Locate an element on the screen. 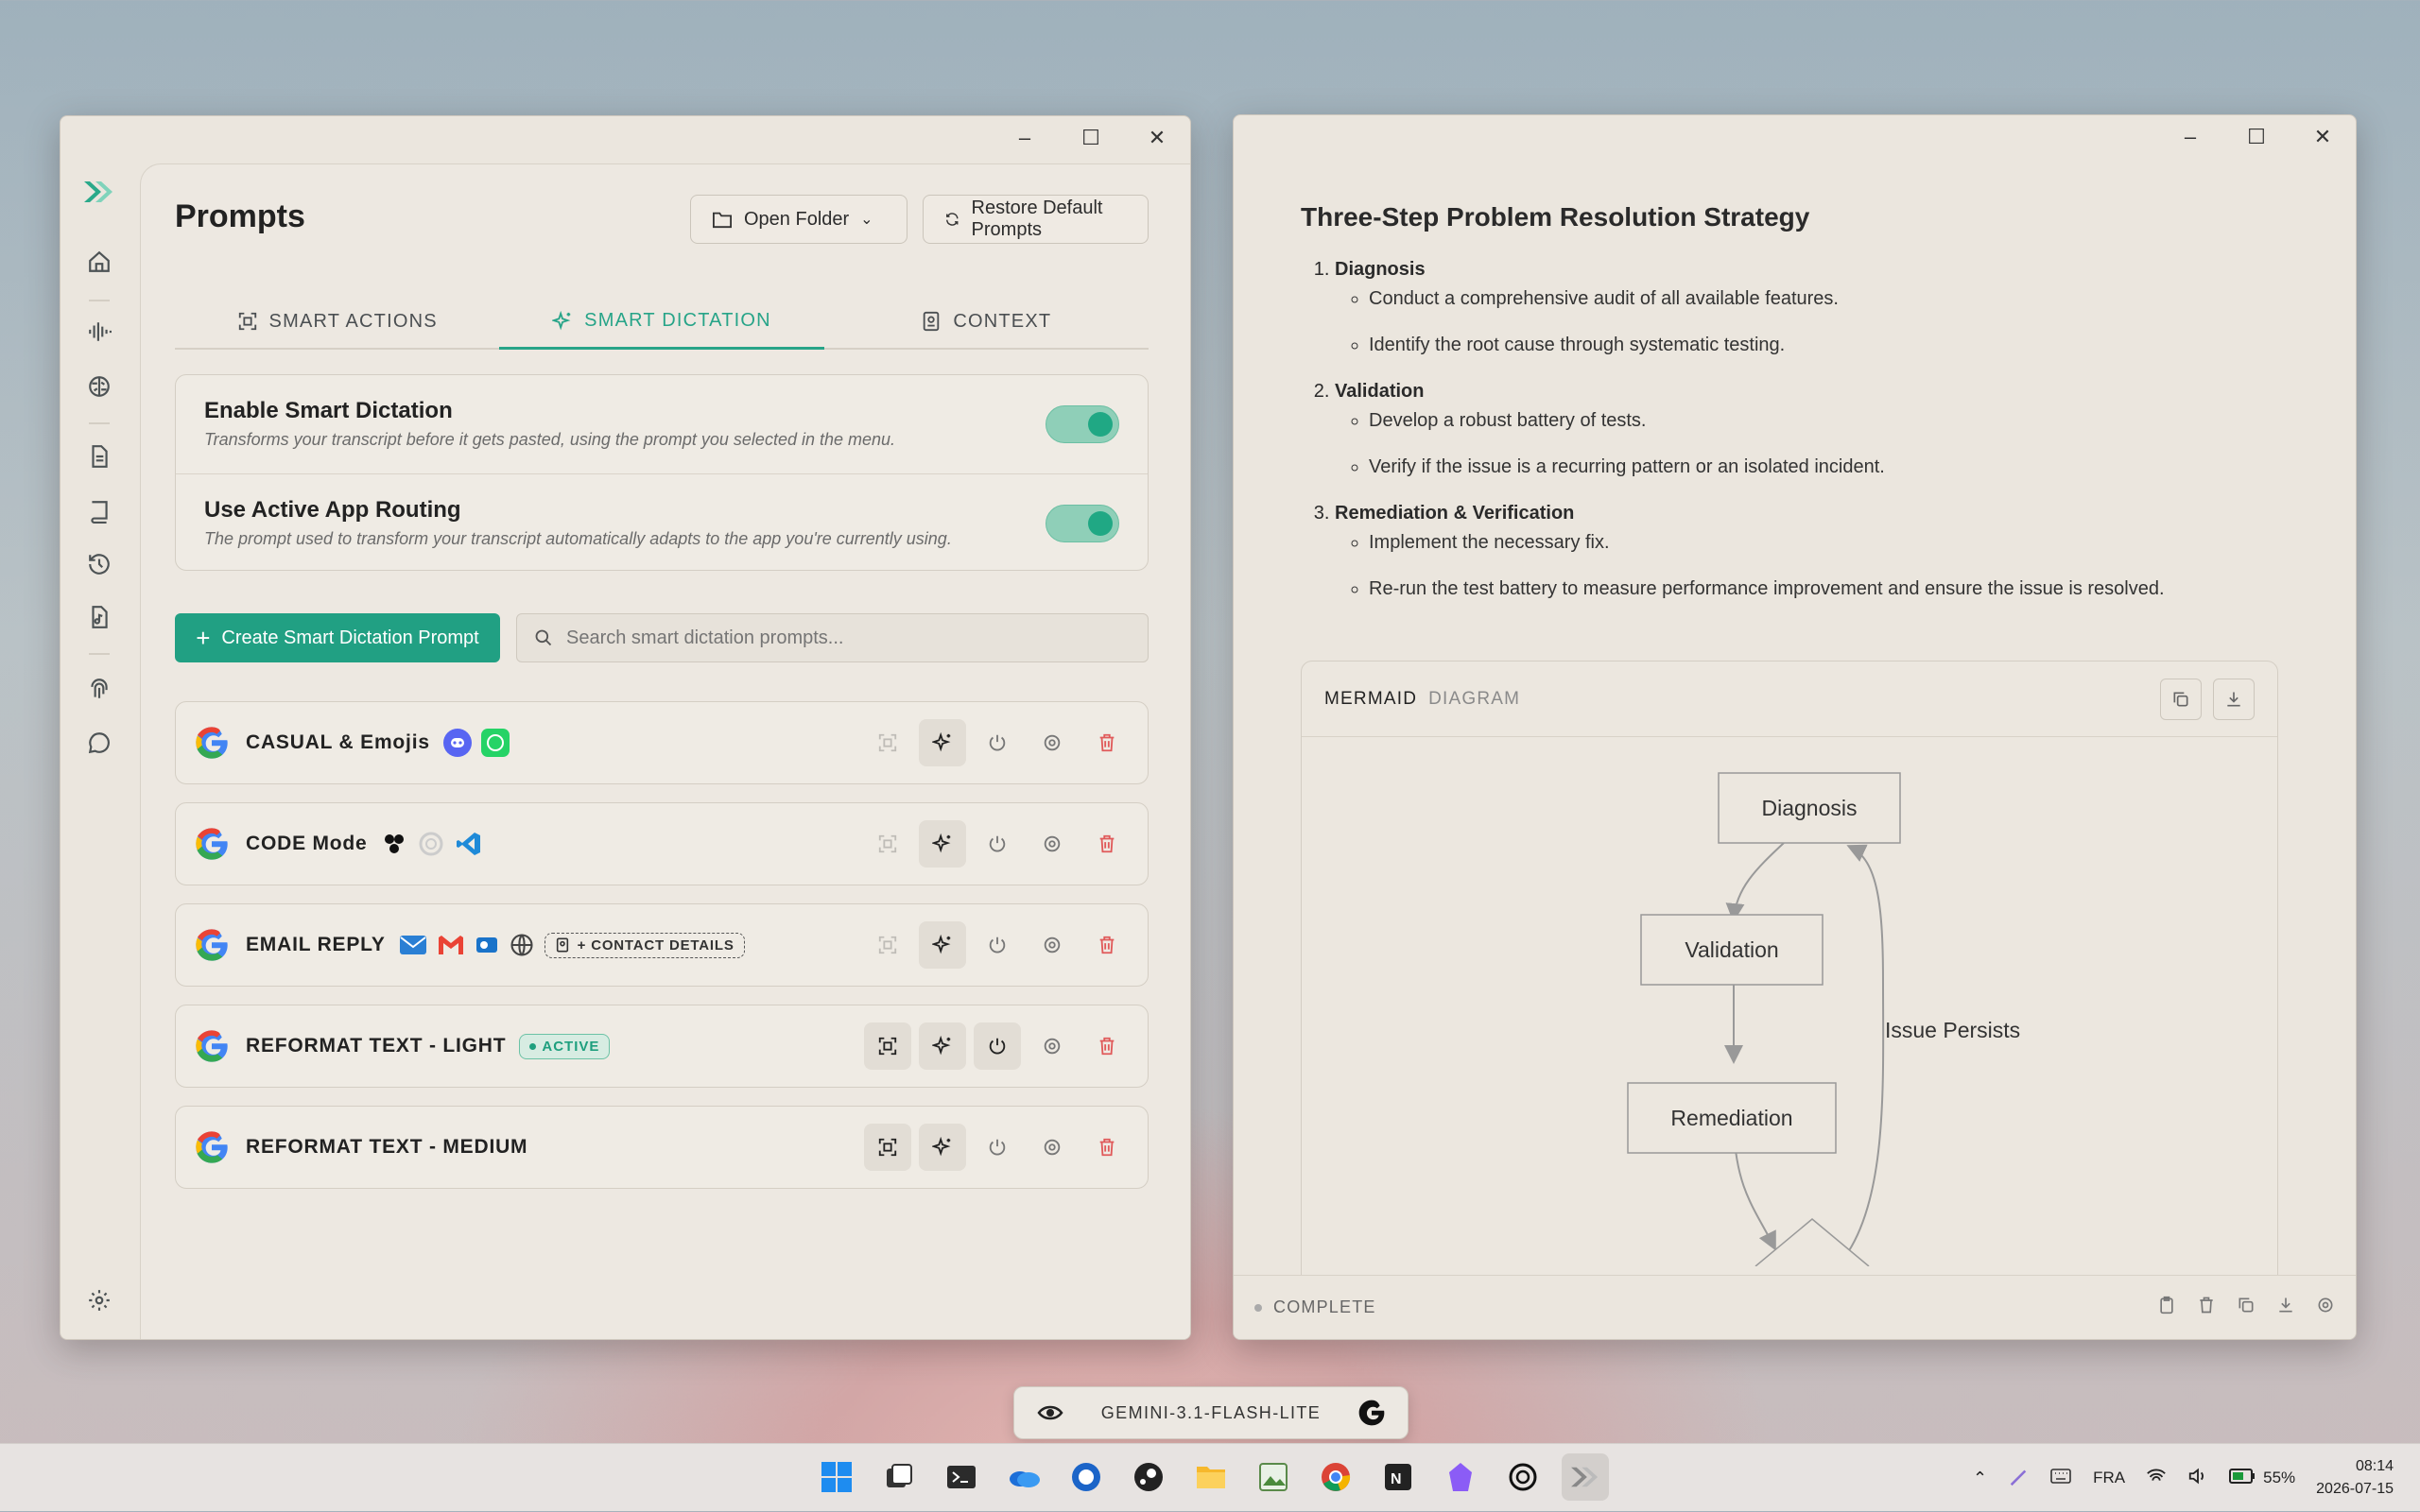 The height and width of the screenshot is (1512, 2420). language-indicator: FRA is located at coordinates (2109, 1478).